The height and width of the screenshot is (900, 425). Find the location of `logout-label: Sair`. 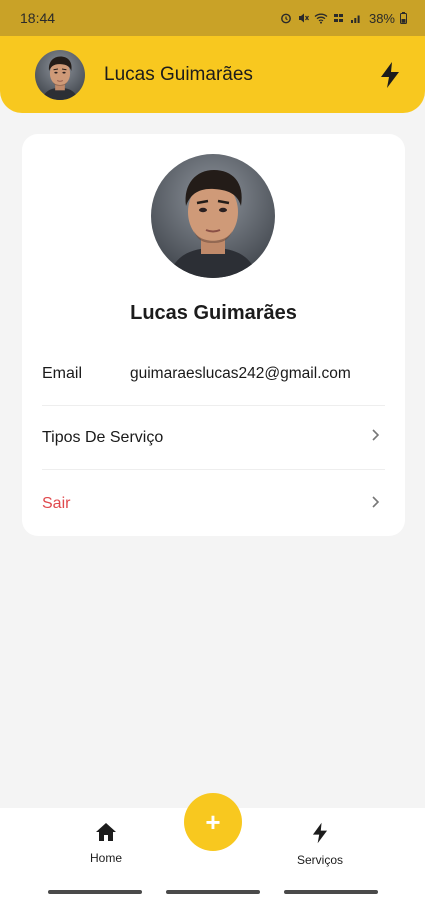

logout-label: Sair is located at coordinates (56, 503).